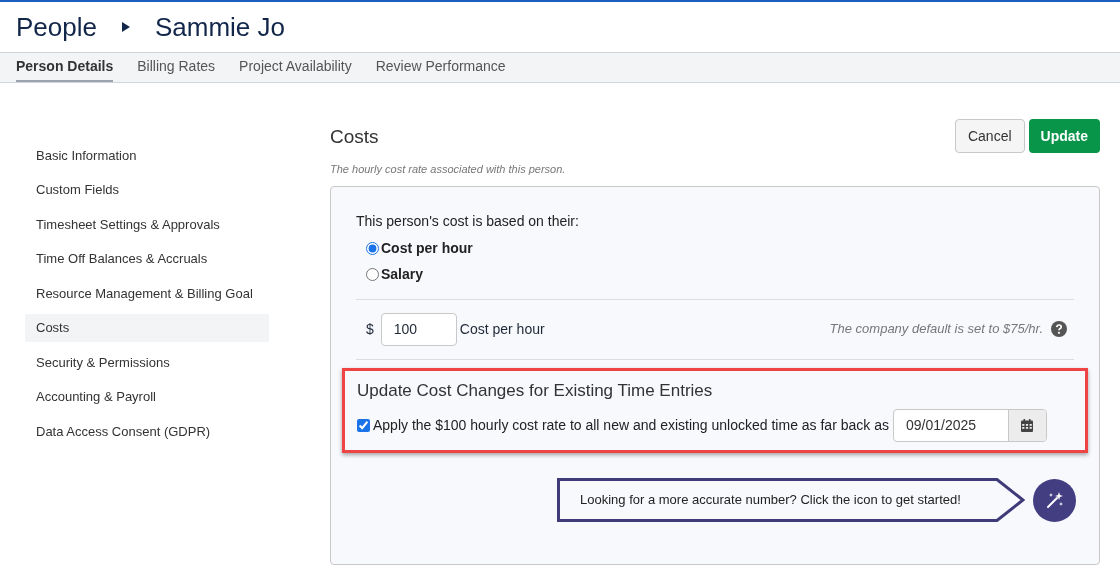 The image size is (1120, 565). I want to click on company-default-note: The company default is set to $75/hr., so click(936, 329).